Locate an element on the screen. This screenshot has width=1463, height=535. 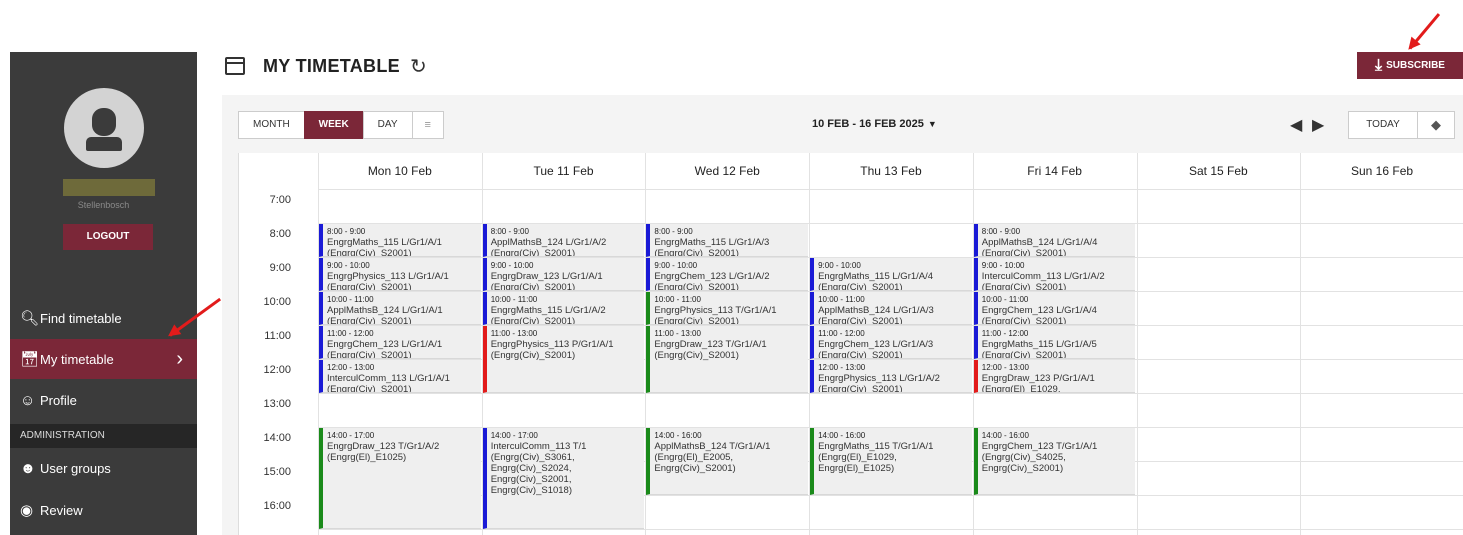
view-day-button: DAY is located at coordinates (387, 125).